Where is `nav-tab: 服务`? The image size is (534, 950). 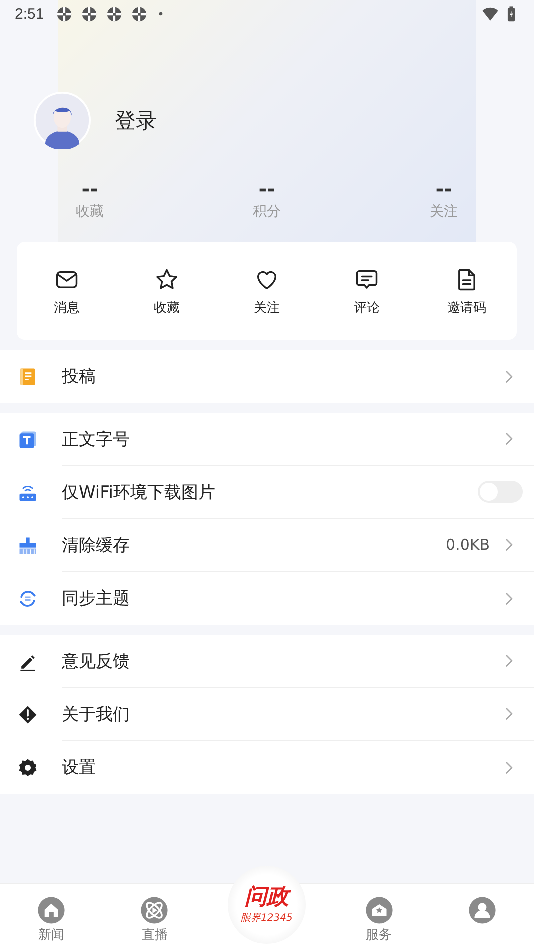
nav-tab: 服务 is located at coordinates (379, 920).